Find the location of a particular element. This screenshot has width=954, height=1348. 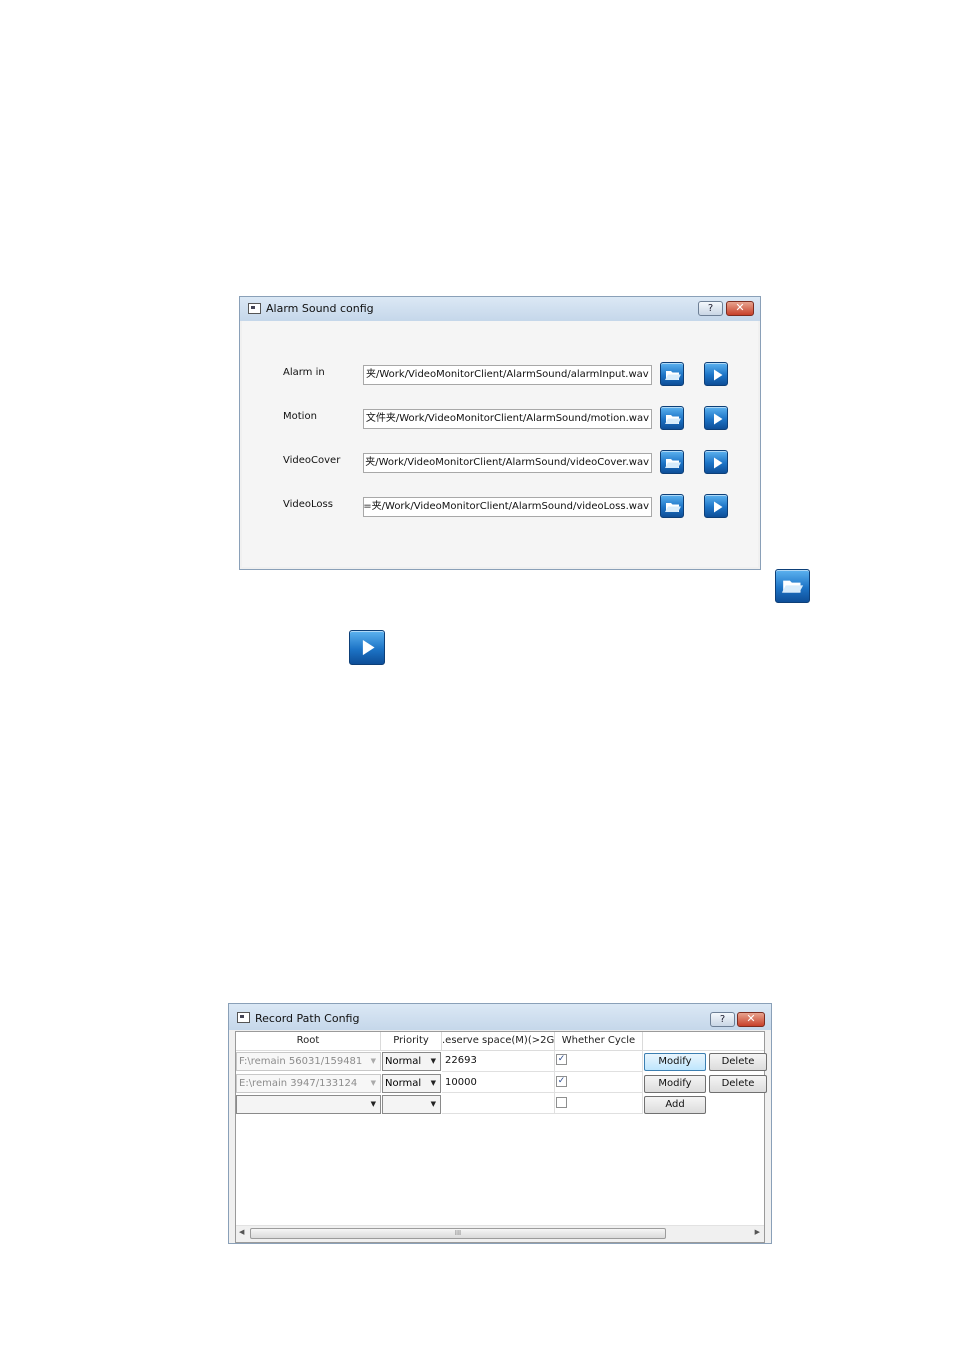

videoloss-play-button is located at coordinates (716, 506).